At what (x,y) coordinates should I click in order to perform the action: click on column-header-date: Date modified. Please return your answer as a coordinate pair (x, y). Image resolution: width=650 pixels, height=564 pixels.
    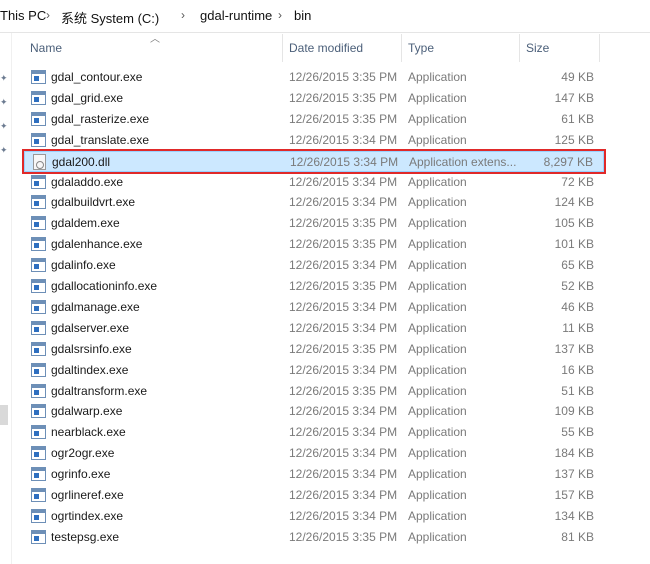
    Looking at the image, I should click on (342, 48).